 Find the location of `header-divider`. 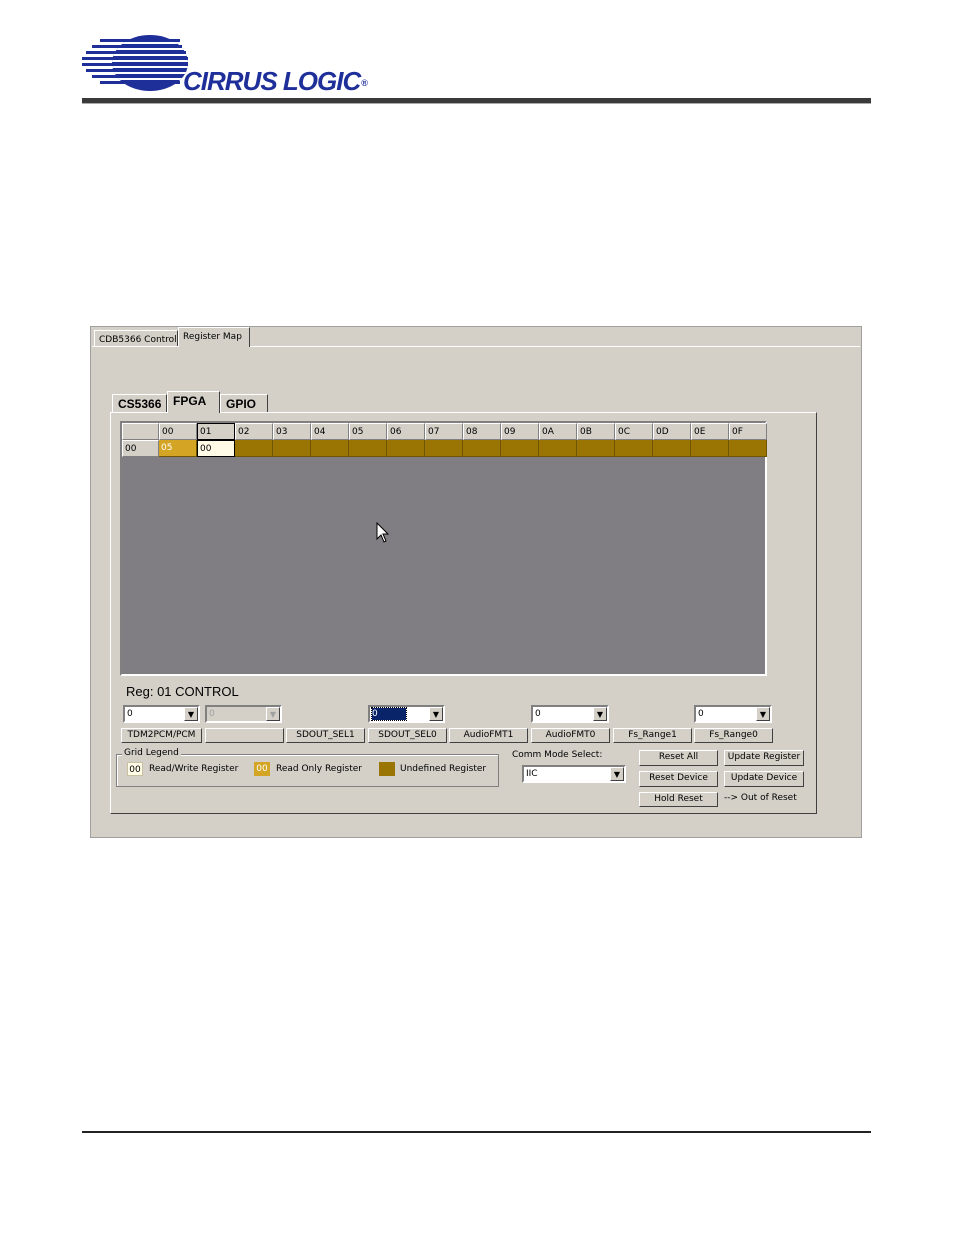

header-divider is located at coordinates (476, 101).